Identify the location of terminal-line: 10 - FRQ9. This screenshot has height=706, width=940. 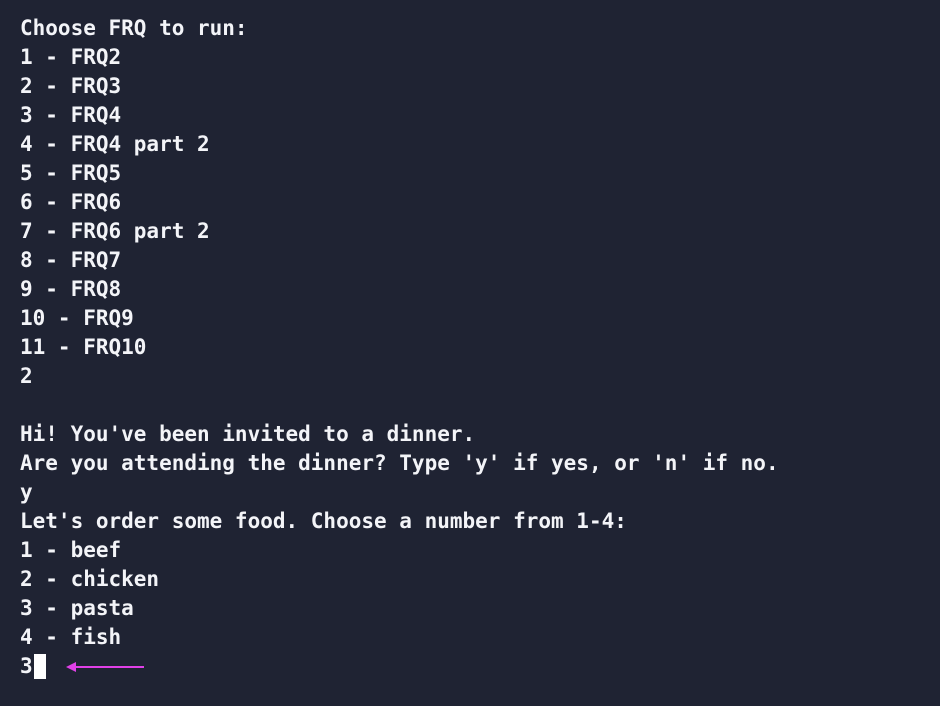
(77, 318).